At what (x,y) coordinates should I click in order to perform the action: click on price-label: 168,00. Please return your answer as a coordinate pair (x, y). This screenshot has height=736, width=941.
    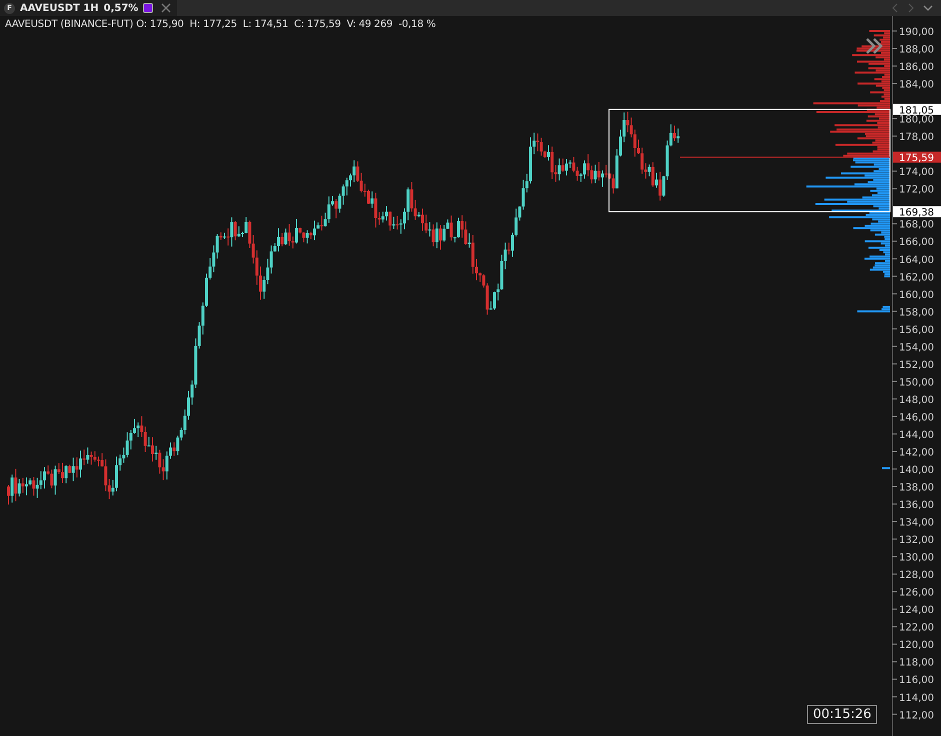
    Looking at the image, I should click on (916, 225).